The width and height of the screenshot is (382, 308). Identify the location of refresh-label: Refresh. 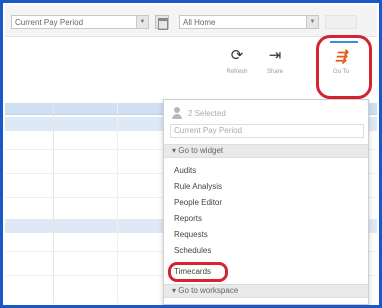
(237, 72).